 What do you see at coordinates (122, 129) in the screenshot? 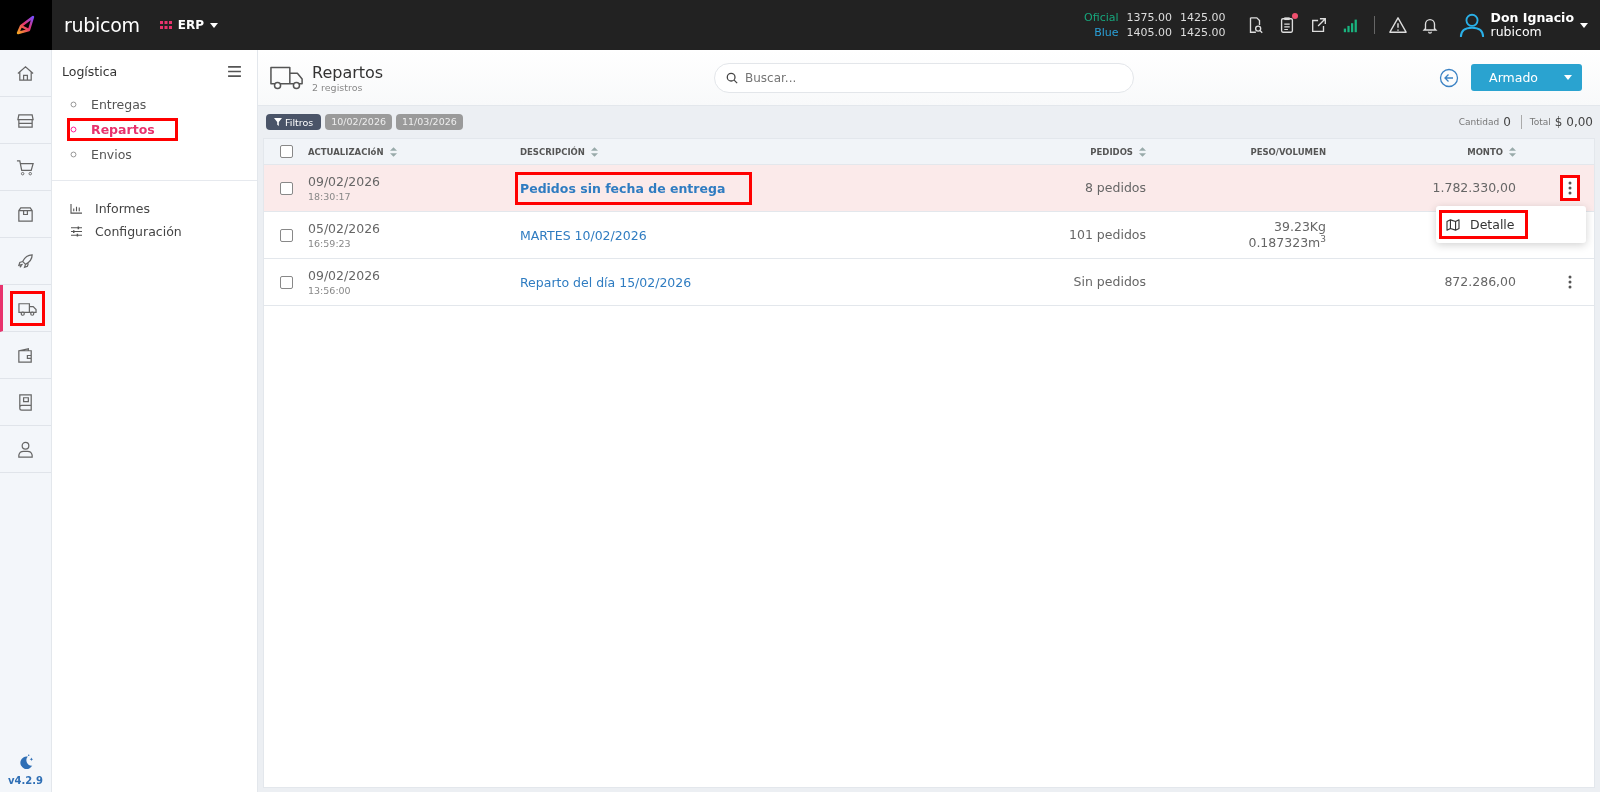
I see `submenu-item: Repartos` at bounding box center [122, 129].